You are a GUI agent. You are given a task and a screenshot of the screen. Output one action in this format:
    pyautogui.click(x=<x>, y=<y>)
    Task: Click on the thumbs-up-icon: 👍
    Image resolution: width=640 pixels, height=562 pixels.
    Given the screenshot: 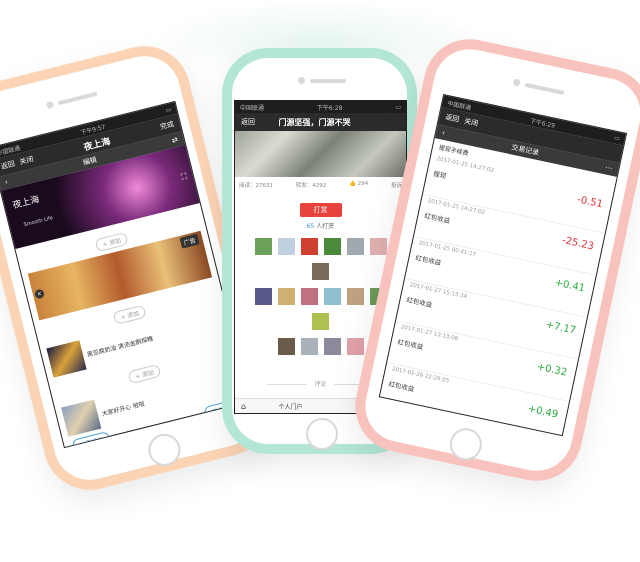 What is the action you would take?
    pyautogui.click(x=352, y=184)
    